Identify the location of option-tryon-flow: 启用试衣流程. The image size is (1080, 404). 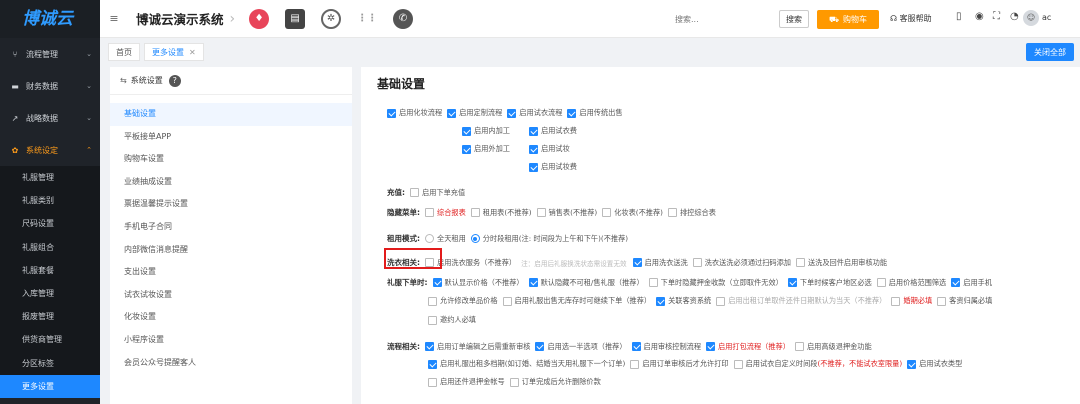
(534, 113).